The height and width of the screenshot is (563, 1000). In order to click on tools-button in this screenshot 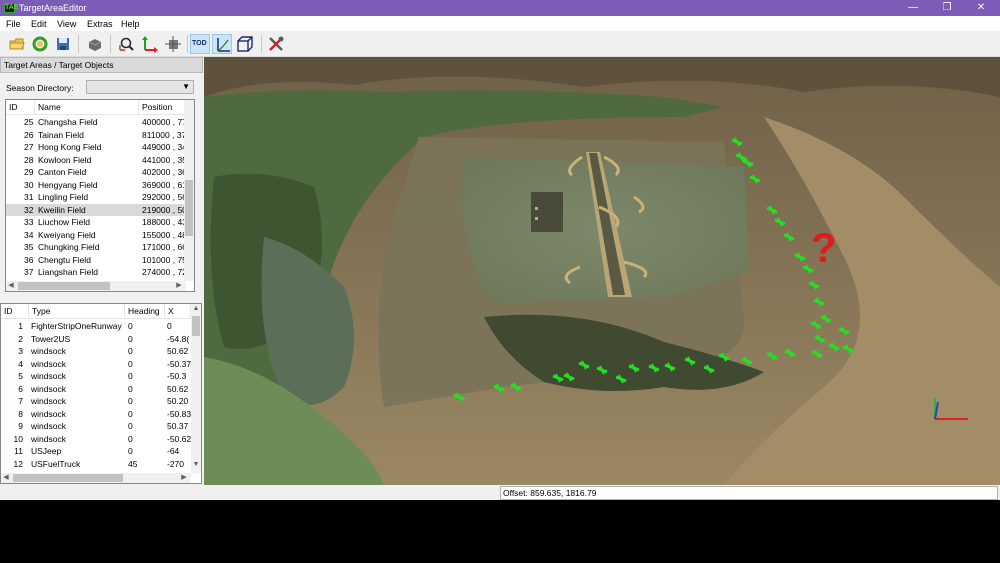, I will do `click(276, 44)`.